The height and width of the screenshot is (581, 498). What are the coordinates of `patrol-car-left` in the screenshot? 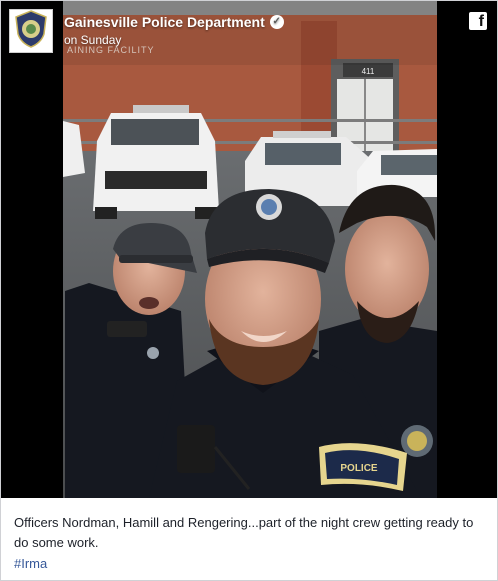 It's located at (156, 162).